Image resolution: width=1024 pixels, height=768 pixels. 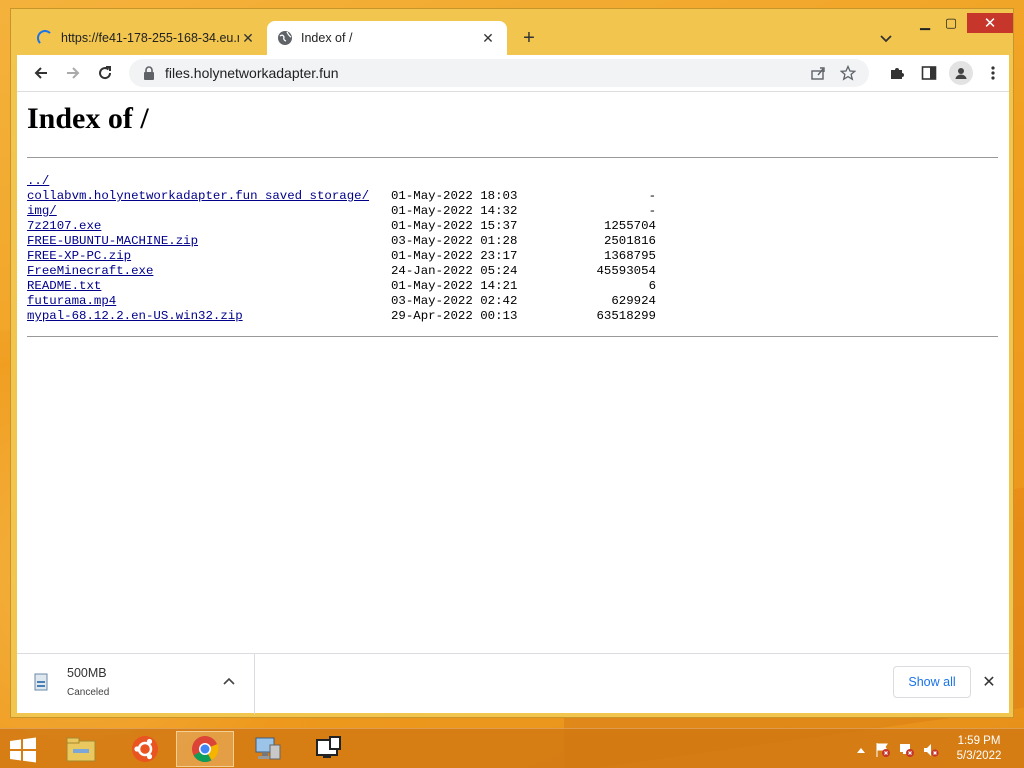 I want to click on file-date: 03-May-2022 01:28, so click(x=454, y=241).